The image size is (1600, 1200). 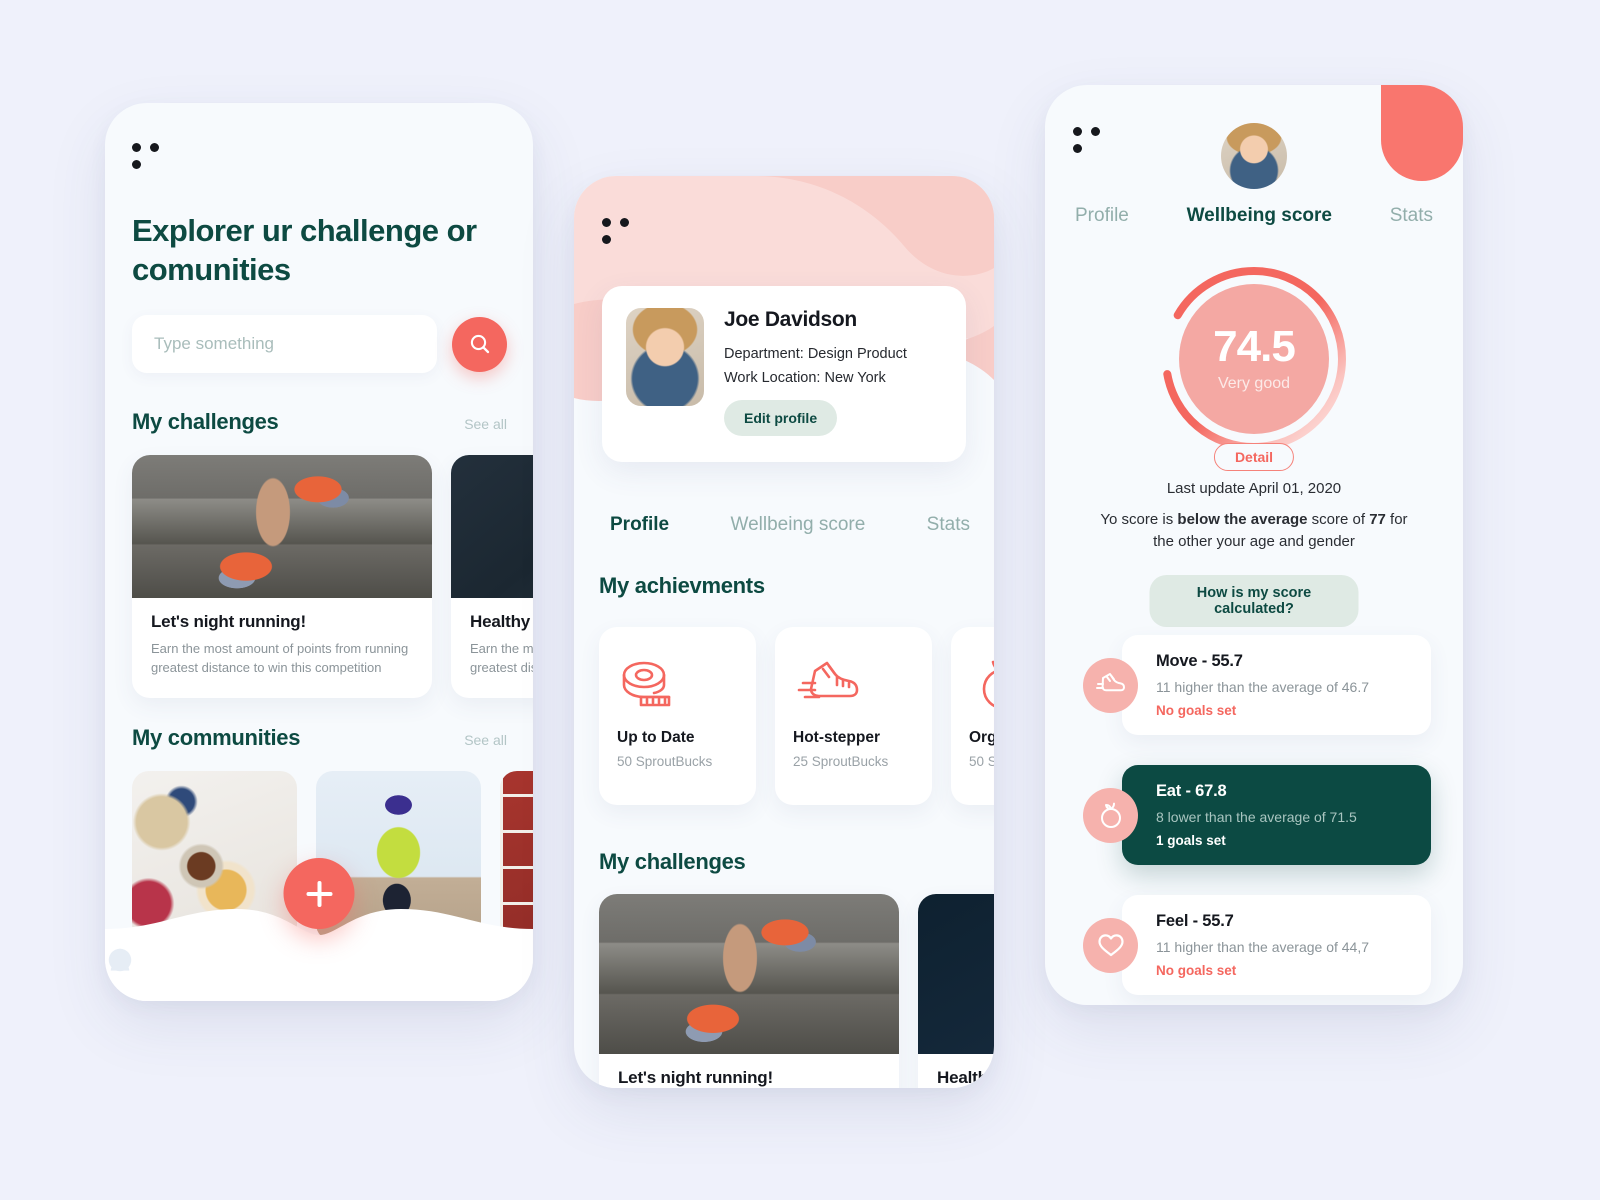 What do you see at coordinates (790, 319) in the screenshot?
I see `profile-name: Joe Davidson` at bounding box center [790, 319].